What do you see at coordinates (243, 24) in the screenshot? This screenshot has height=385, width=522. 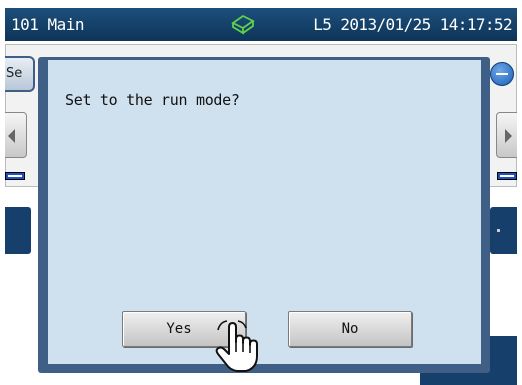 I see `run-mode-icon` at bounding box center [243, 24].